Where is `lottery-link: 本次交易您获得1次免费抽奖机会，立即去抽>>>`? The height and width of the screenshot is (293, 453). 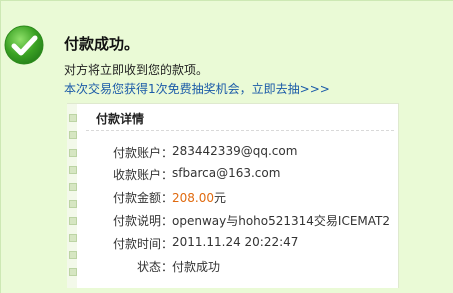
lottery-link: 本次交易您获得1次免费抽奖机会，立即去抽>>> is located at coordinates (197, 88).